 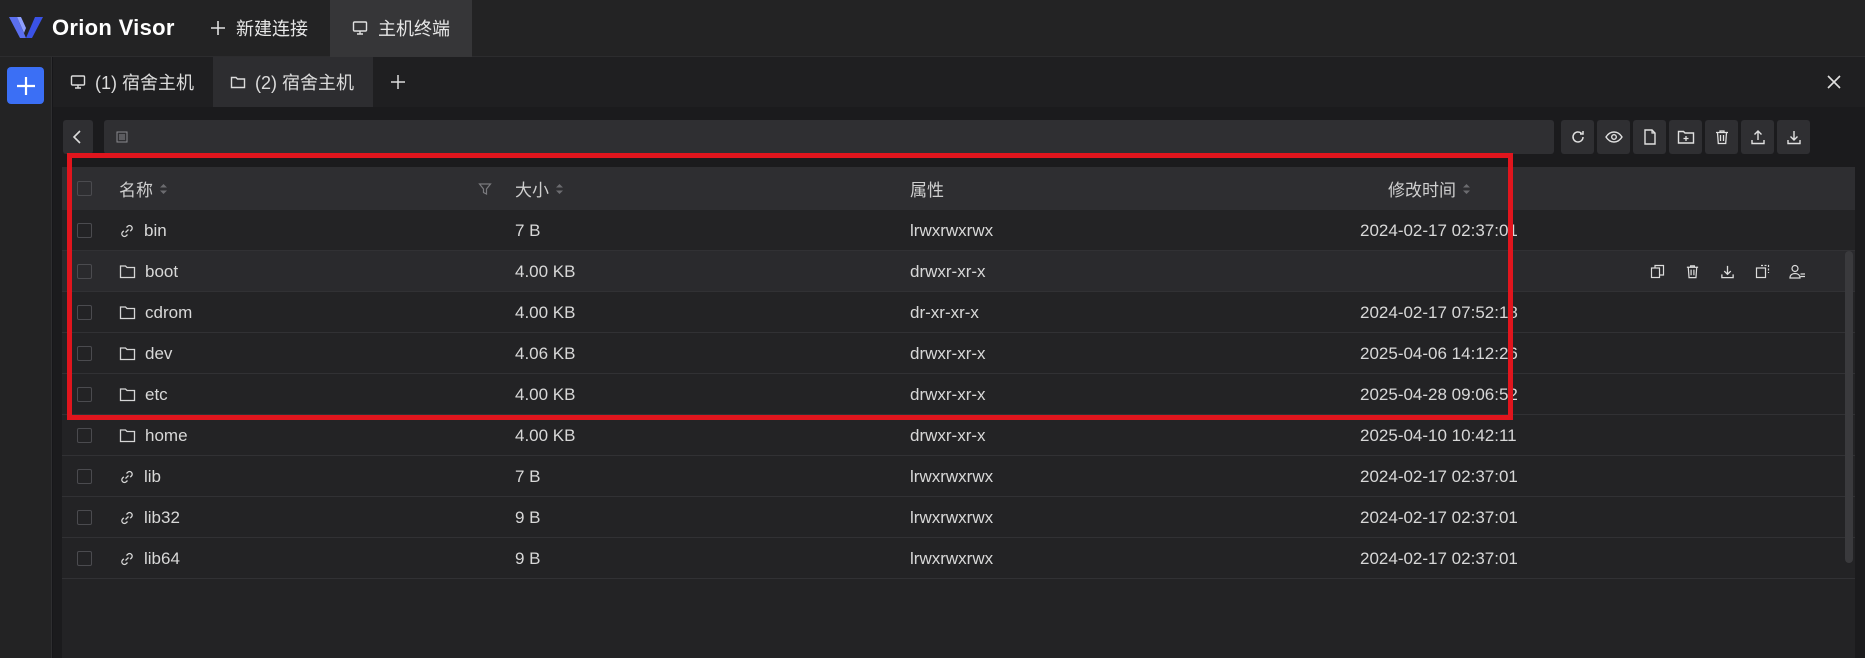 What do you see at coordinates (26, 27) in the screenshot?
I see `orion-logo-icon` at bounding box center [26, 27].